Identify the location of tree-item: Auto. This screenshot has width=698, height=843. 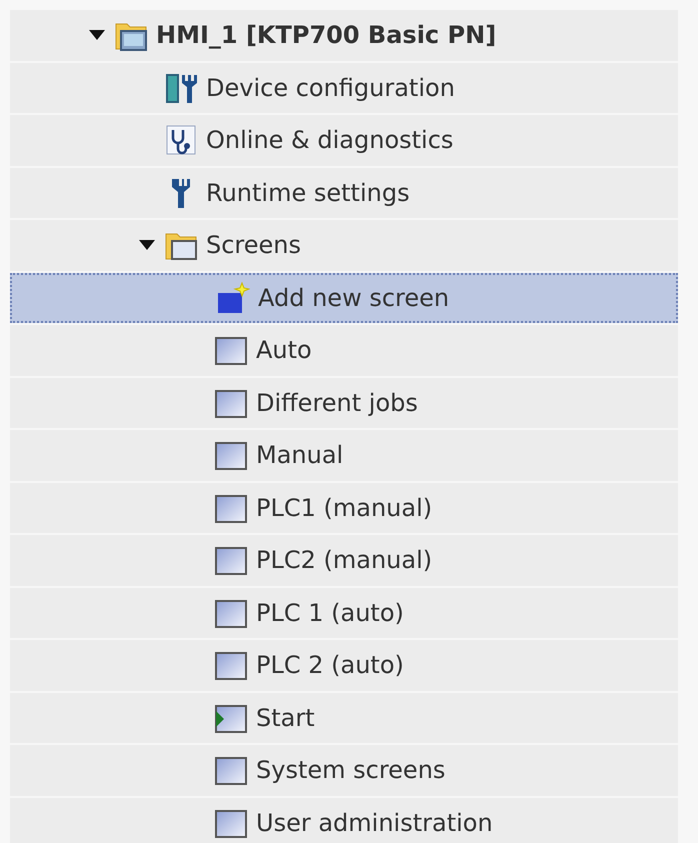
(344, 350).